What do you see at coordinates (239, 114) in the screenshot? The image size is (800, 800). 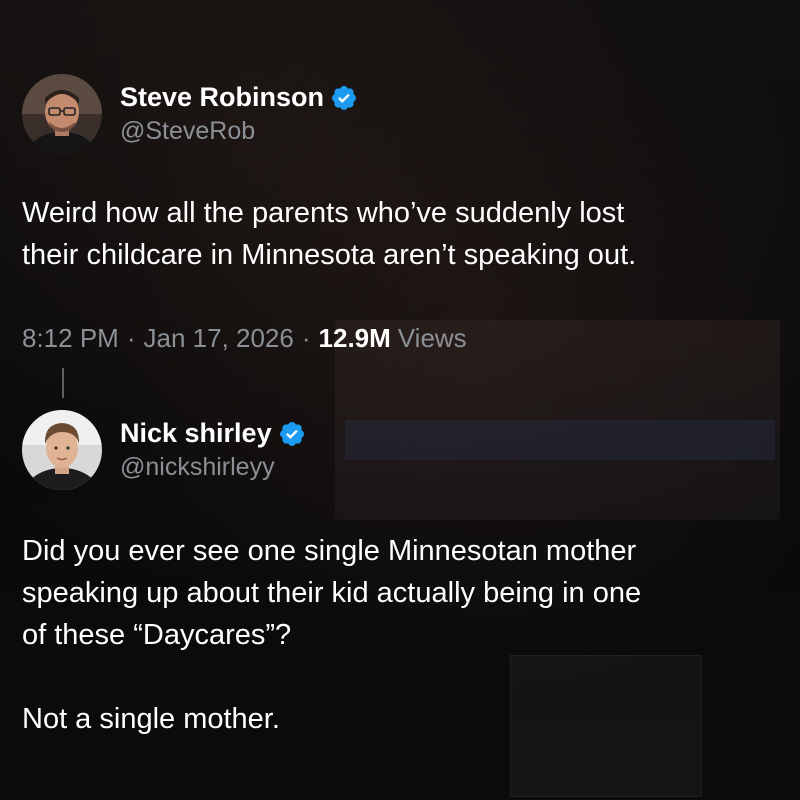 I see `main-tweet-names: Steve Robinson @SteveRob` at bounding box center [239, 114].